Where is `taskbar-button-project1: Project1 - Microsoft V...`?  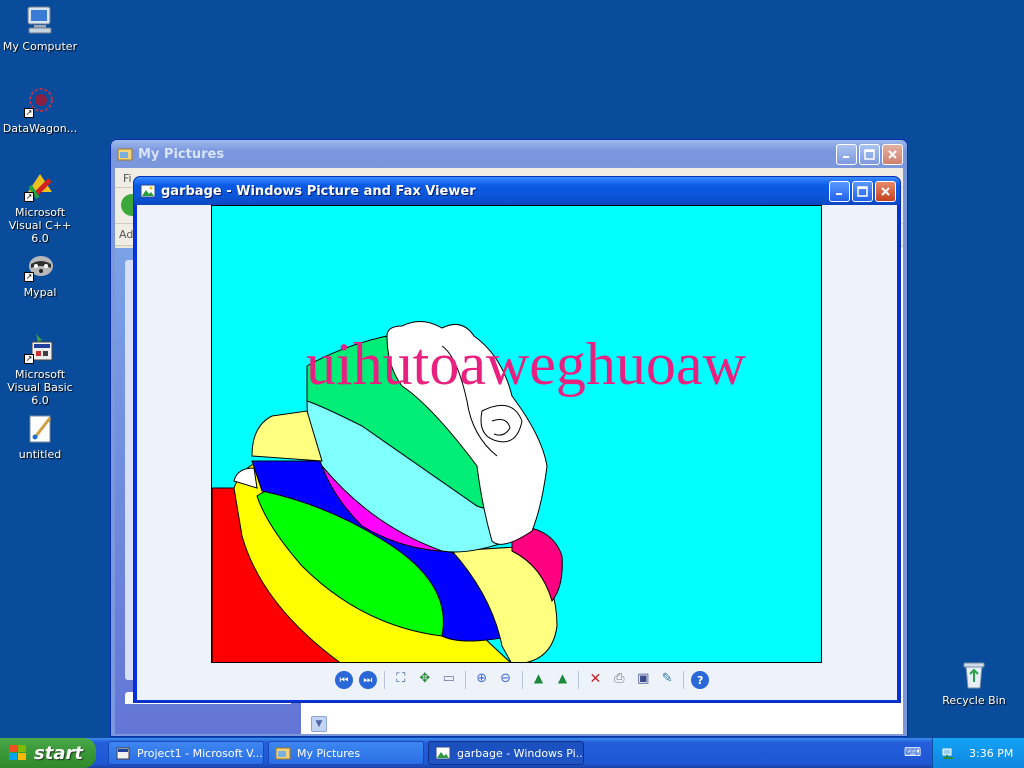
taskbar-button-project1: Project1 - Microsoft V... is located at coordinates (186, 753).